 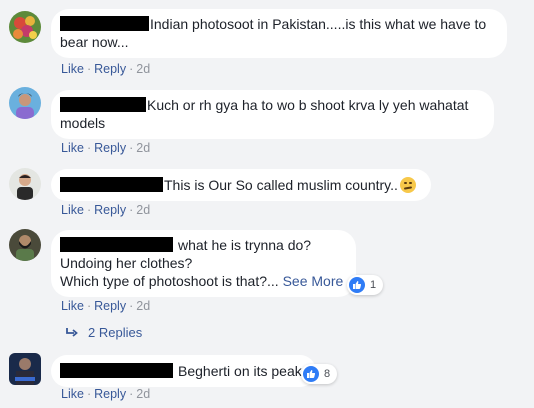 I want to click on reaction-count: 8, so click(x=319, y=374).